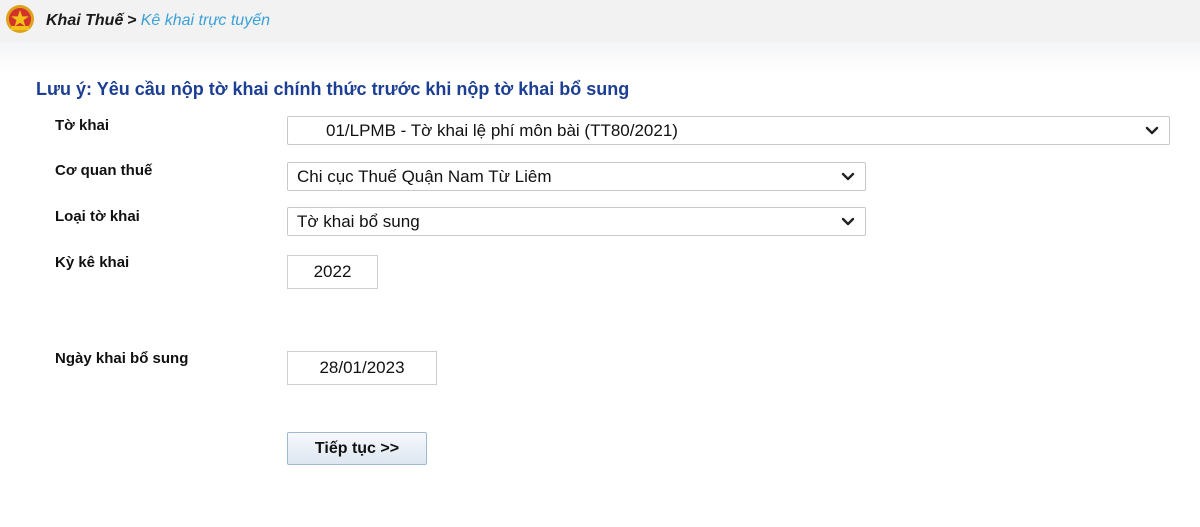 Image resolution: width=1200 pixels, height=527 pixels. What do you see at coordinates (576, 221) in the screenshot?
I see `loai-to-khai-select: Tờ khai bổ sung` at bounding box center [576, 221].